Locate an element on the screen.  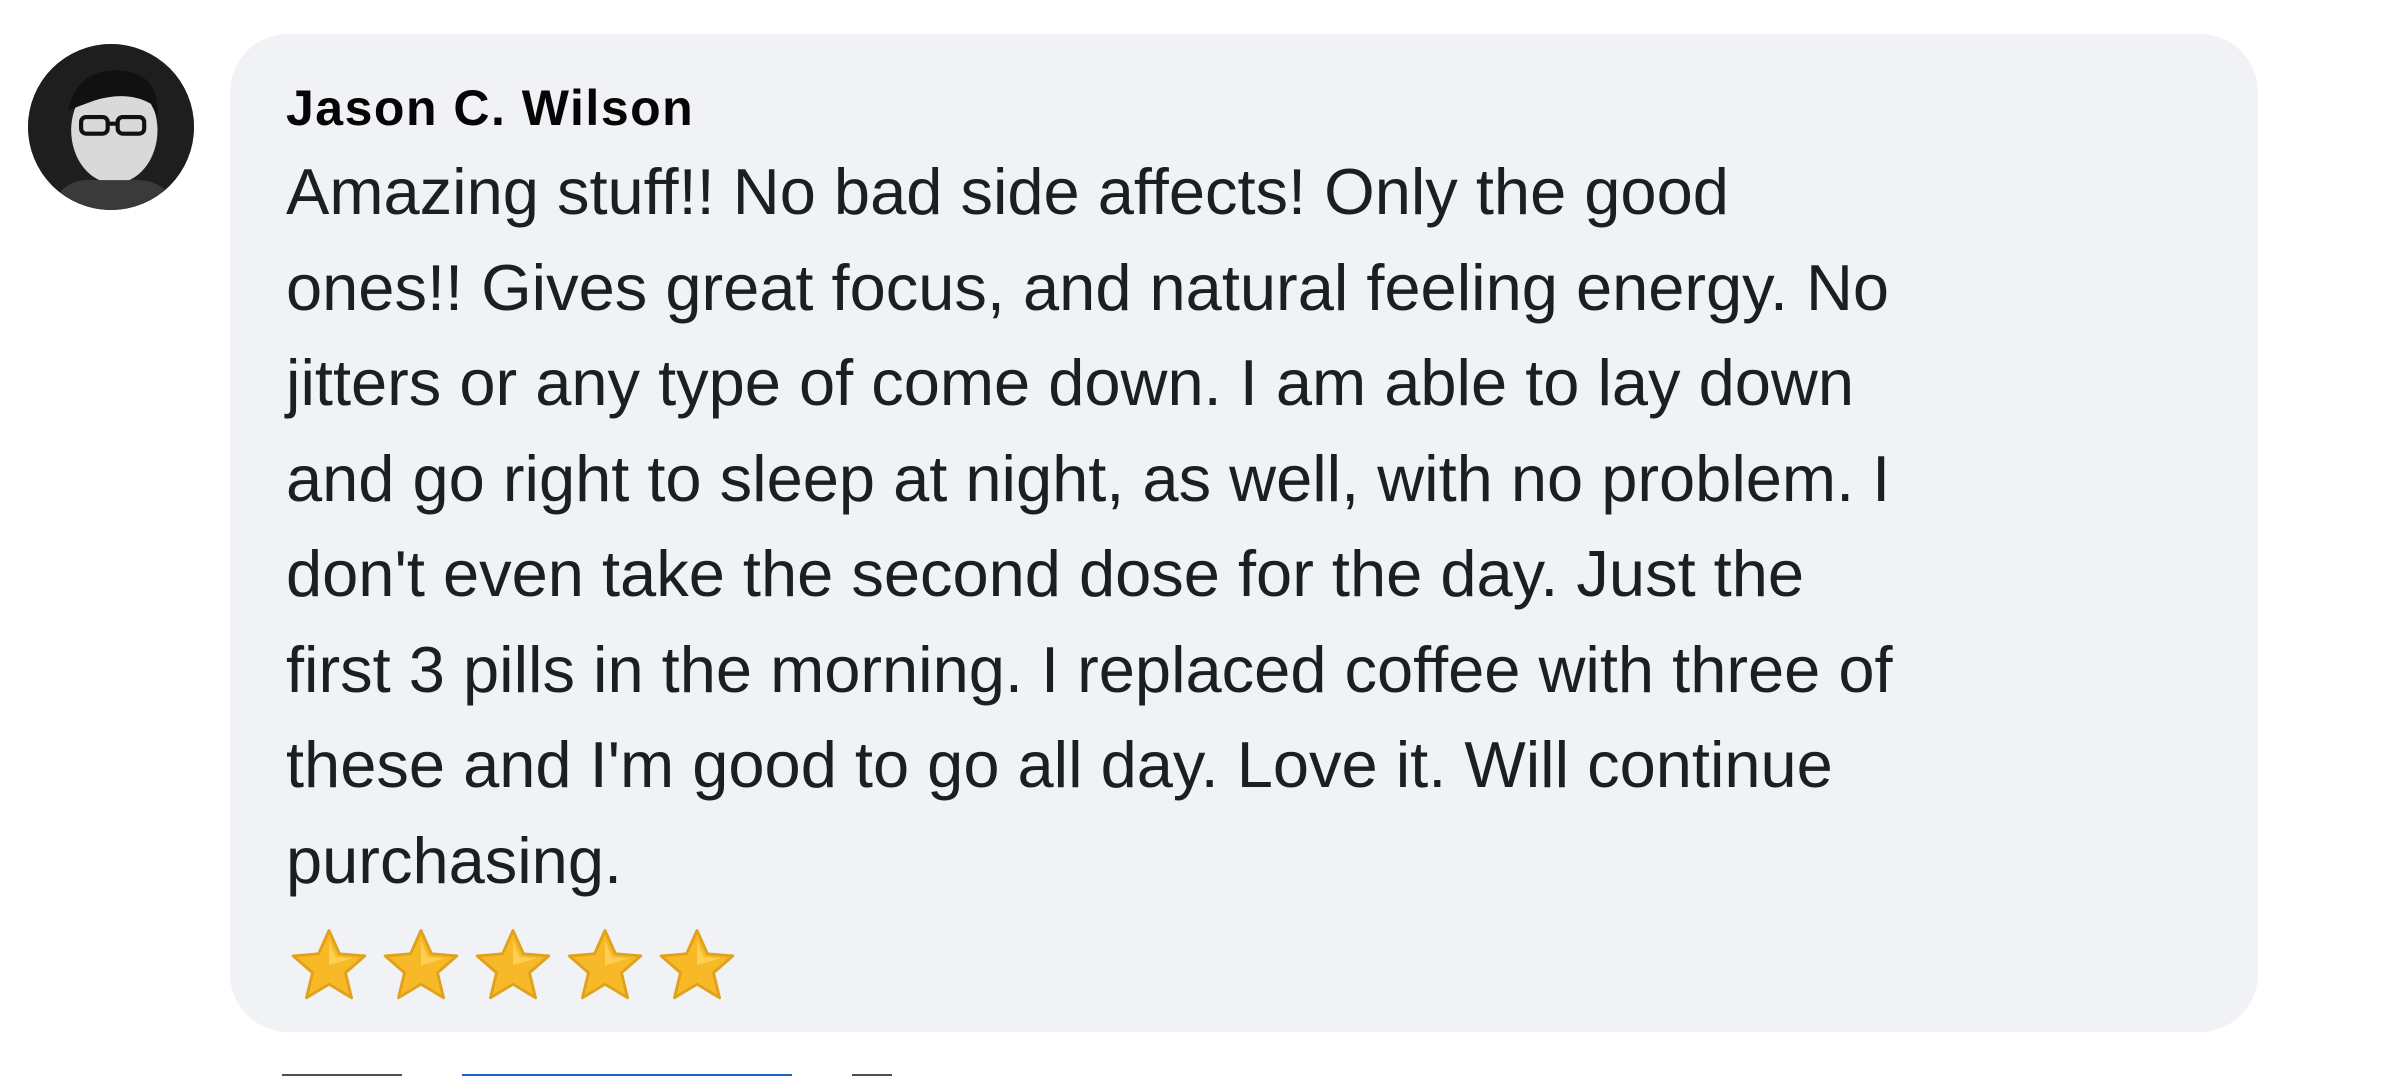
timestamp-link is located at coordinates (872, 1061).